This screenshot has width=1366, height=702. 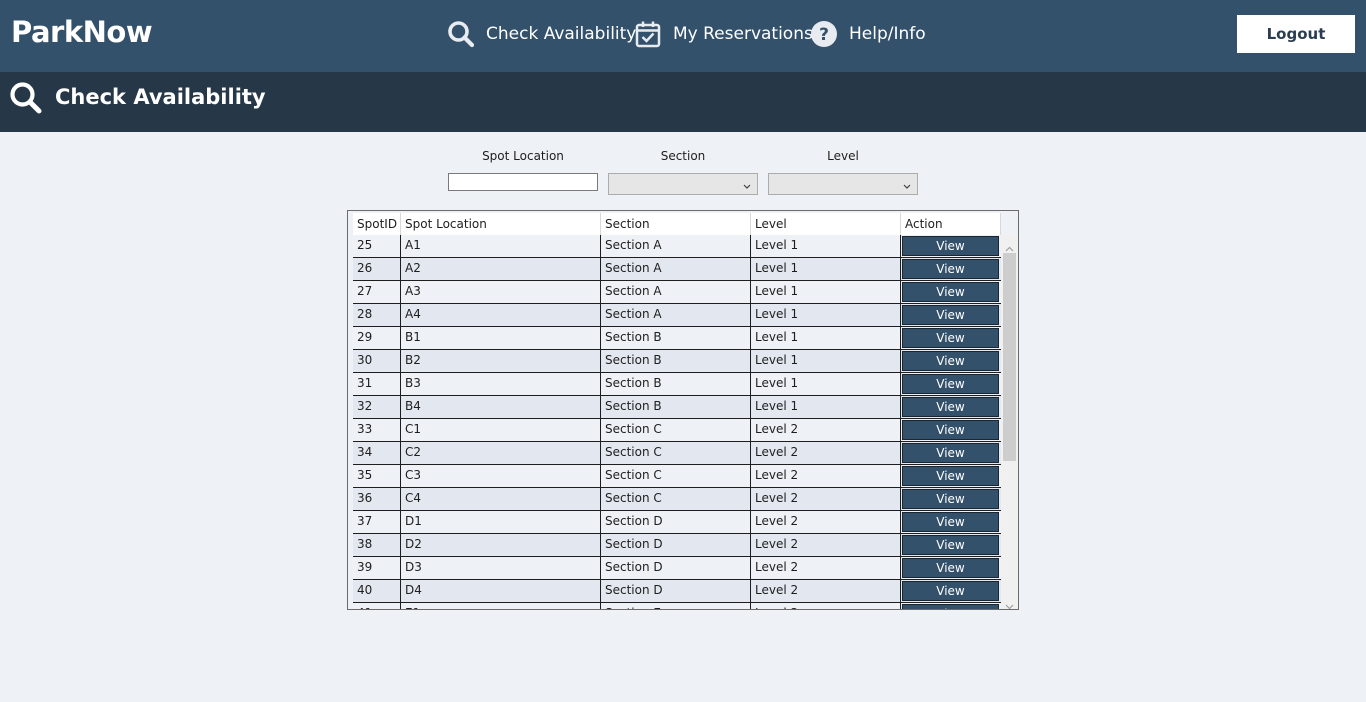 I want to click on scroll-down-icon, so click(x=1009, y=602).